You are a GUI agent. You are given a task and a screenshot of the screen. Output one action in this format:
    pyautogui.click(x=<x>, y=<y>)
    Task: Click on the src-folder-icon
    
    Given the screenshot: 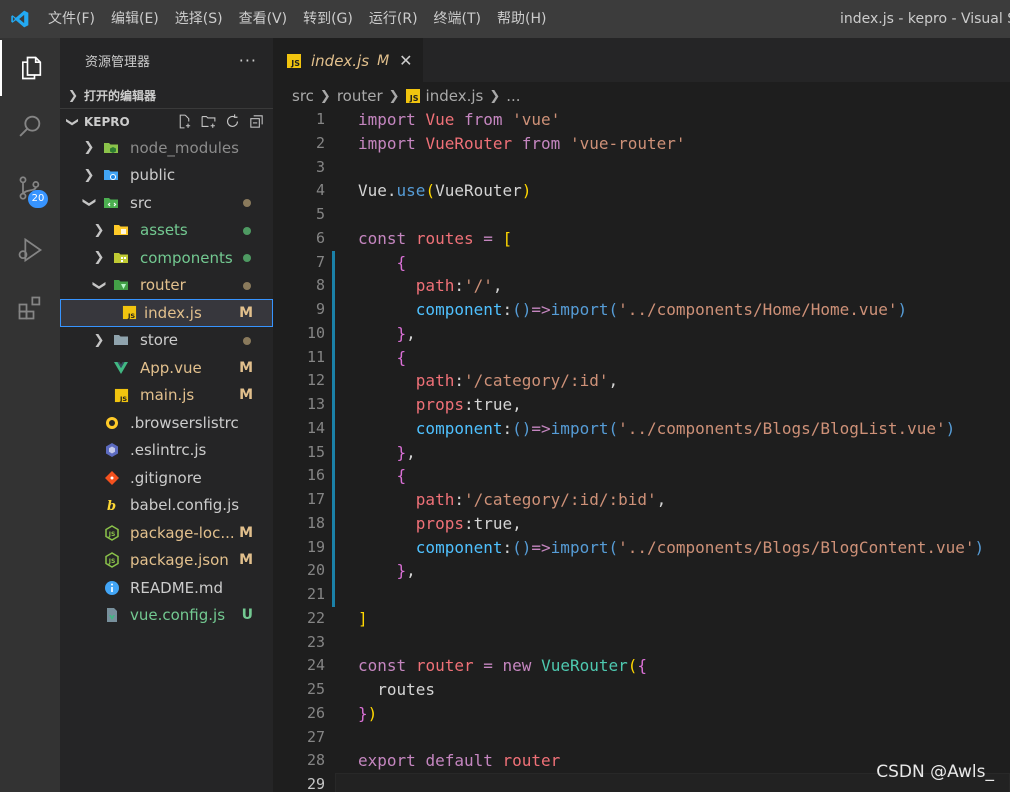 What is the action you would take?
    pyautogui.click(x=111, y=203)
    